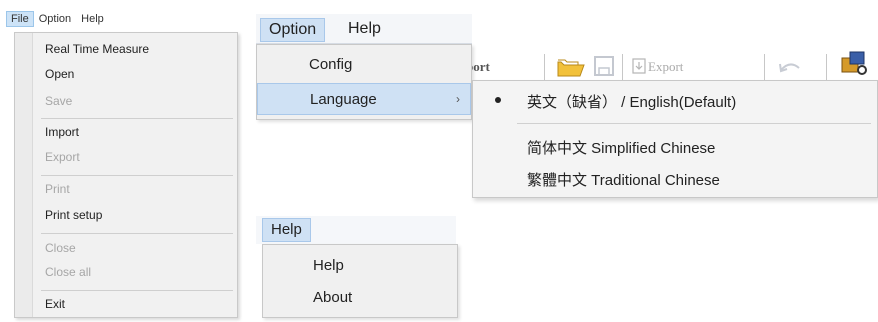  I want to click on file-print: Print, so click(57, 189).